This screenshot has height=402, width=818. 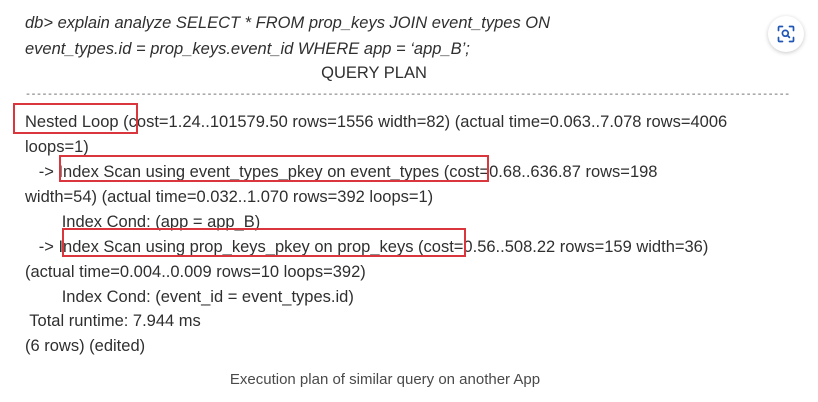 I want to click on plan-line-8-prefix, so click(x=43, y=297).